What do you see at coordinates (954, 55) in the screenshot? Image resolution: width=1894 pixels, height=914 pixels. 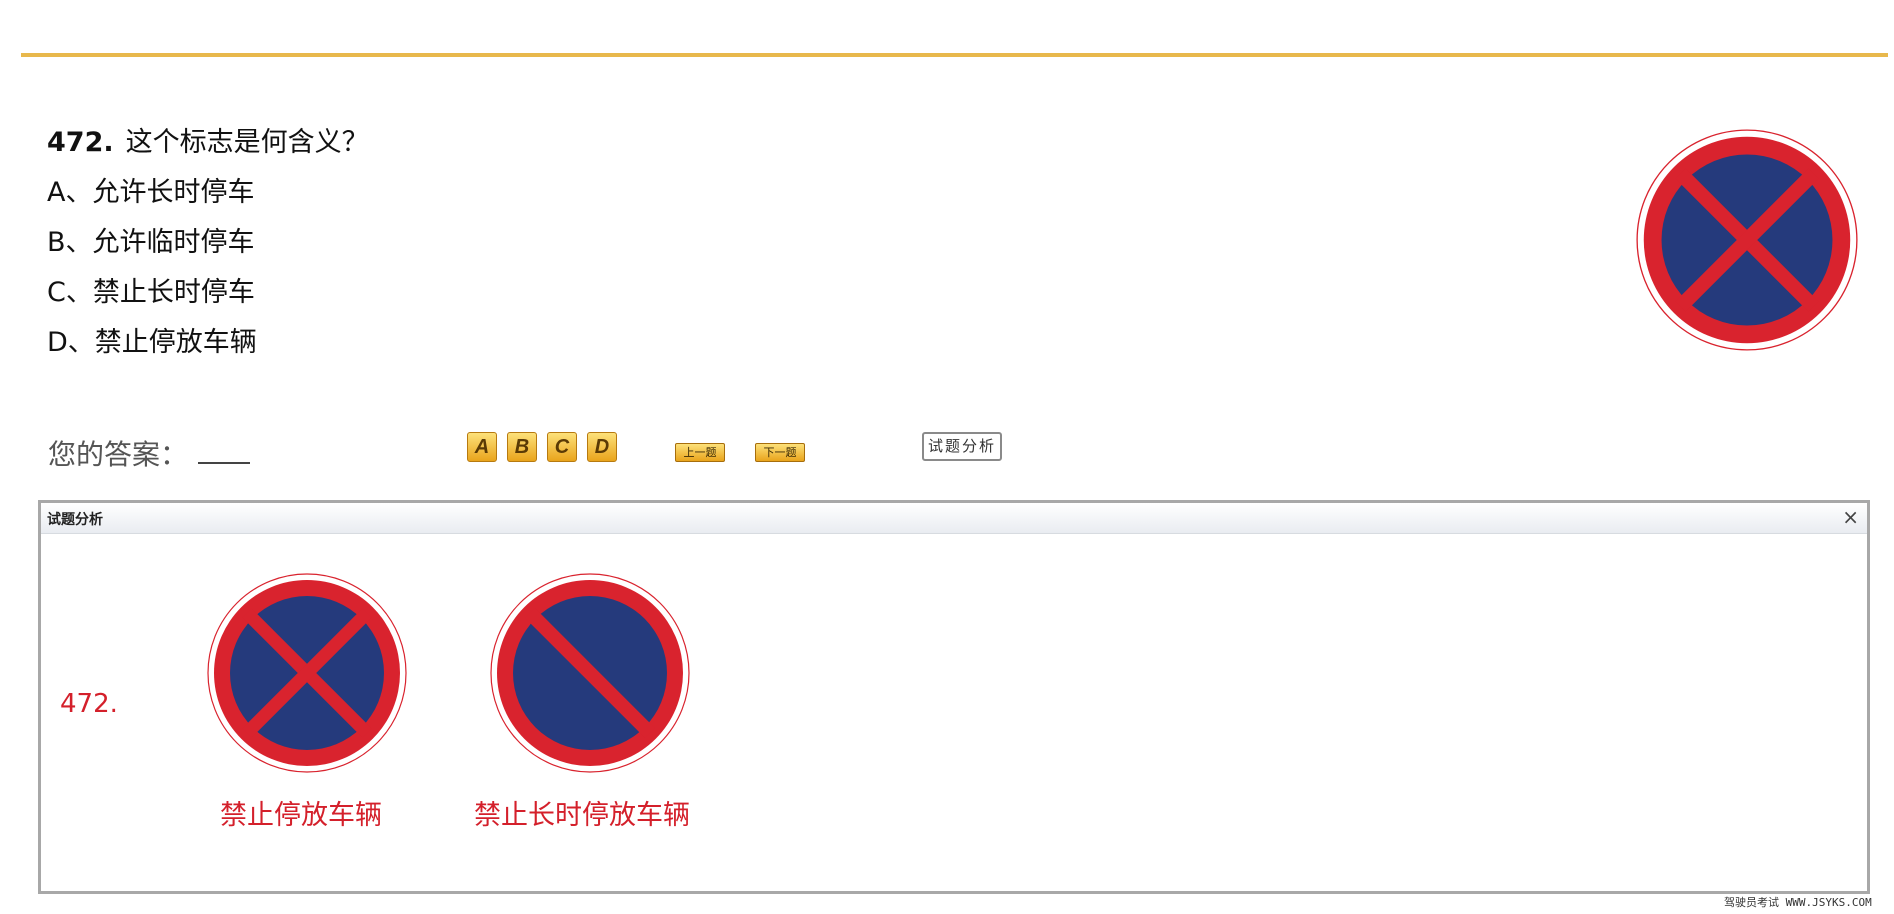 I see `top-divider` at bounding box center [954, 55].